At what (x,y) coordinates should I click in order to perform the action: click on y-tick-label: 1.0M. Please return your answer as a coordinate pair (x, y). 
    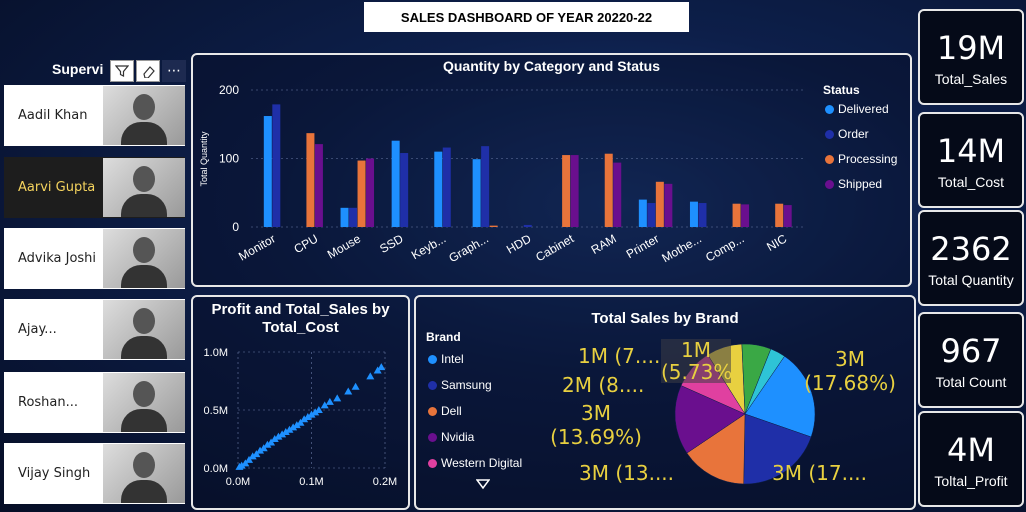
    Looking at the image, I should click on (216, 353).